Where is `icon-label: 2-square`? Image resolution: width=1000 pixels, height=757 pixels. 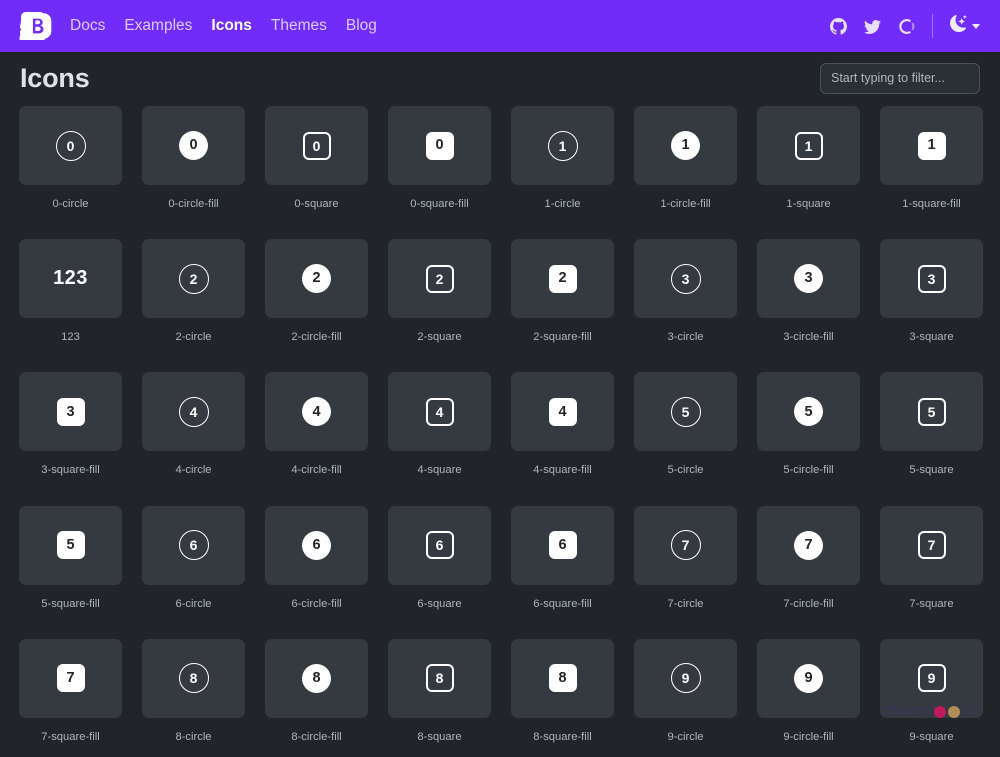 icon-label: 2-square is located at coordinates (439, 337).